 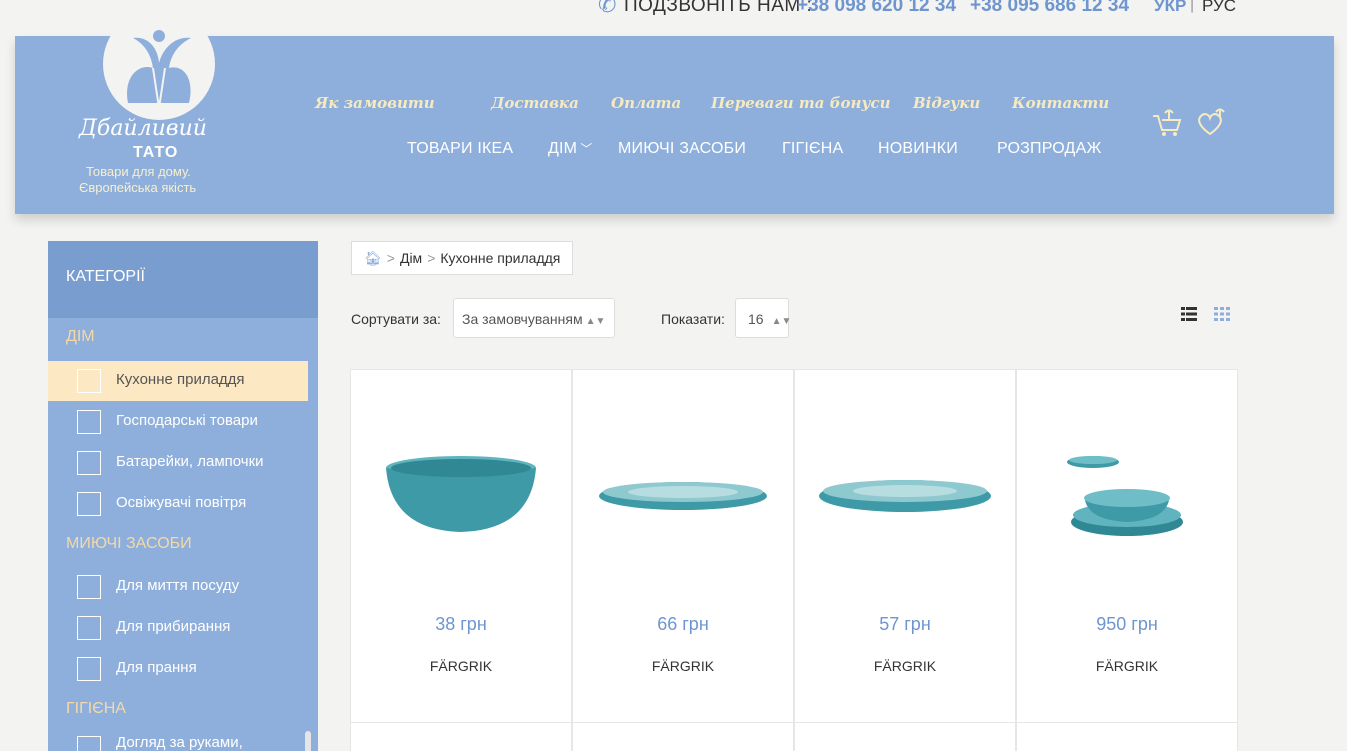 What do you see at coordinates (800, 103) in the screenshot?
I see `info-link-bonuses: Переваги та бонуси` at bounding box center [800, 103].